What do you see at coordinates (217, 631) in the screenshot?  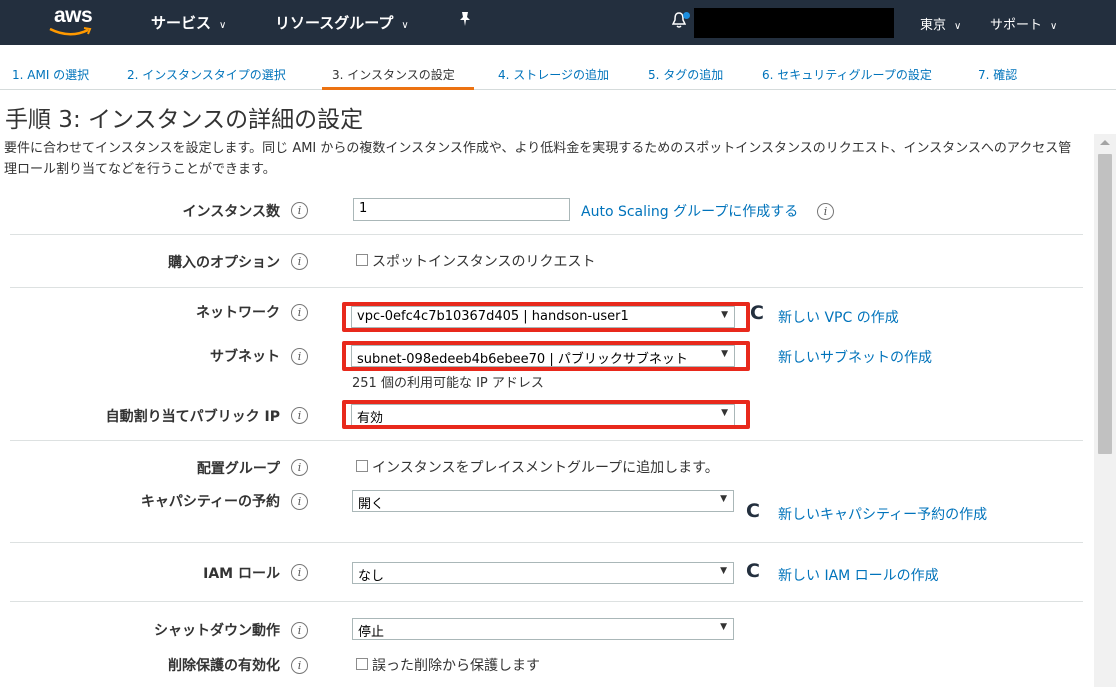 I see `shutdown-behavior-label: シャットダウン動作` at bounding box center [217, 631].